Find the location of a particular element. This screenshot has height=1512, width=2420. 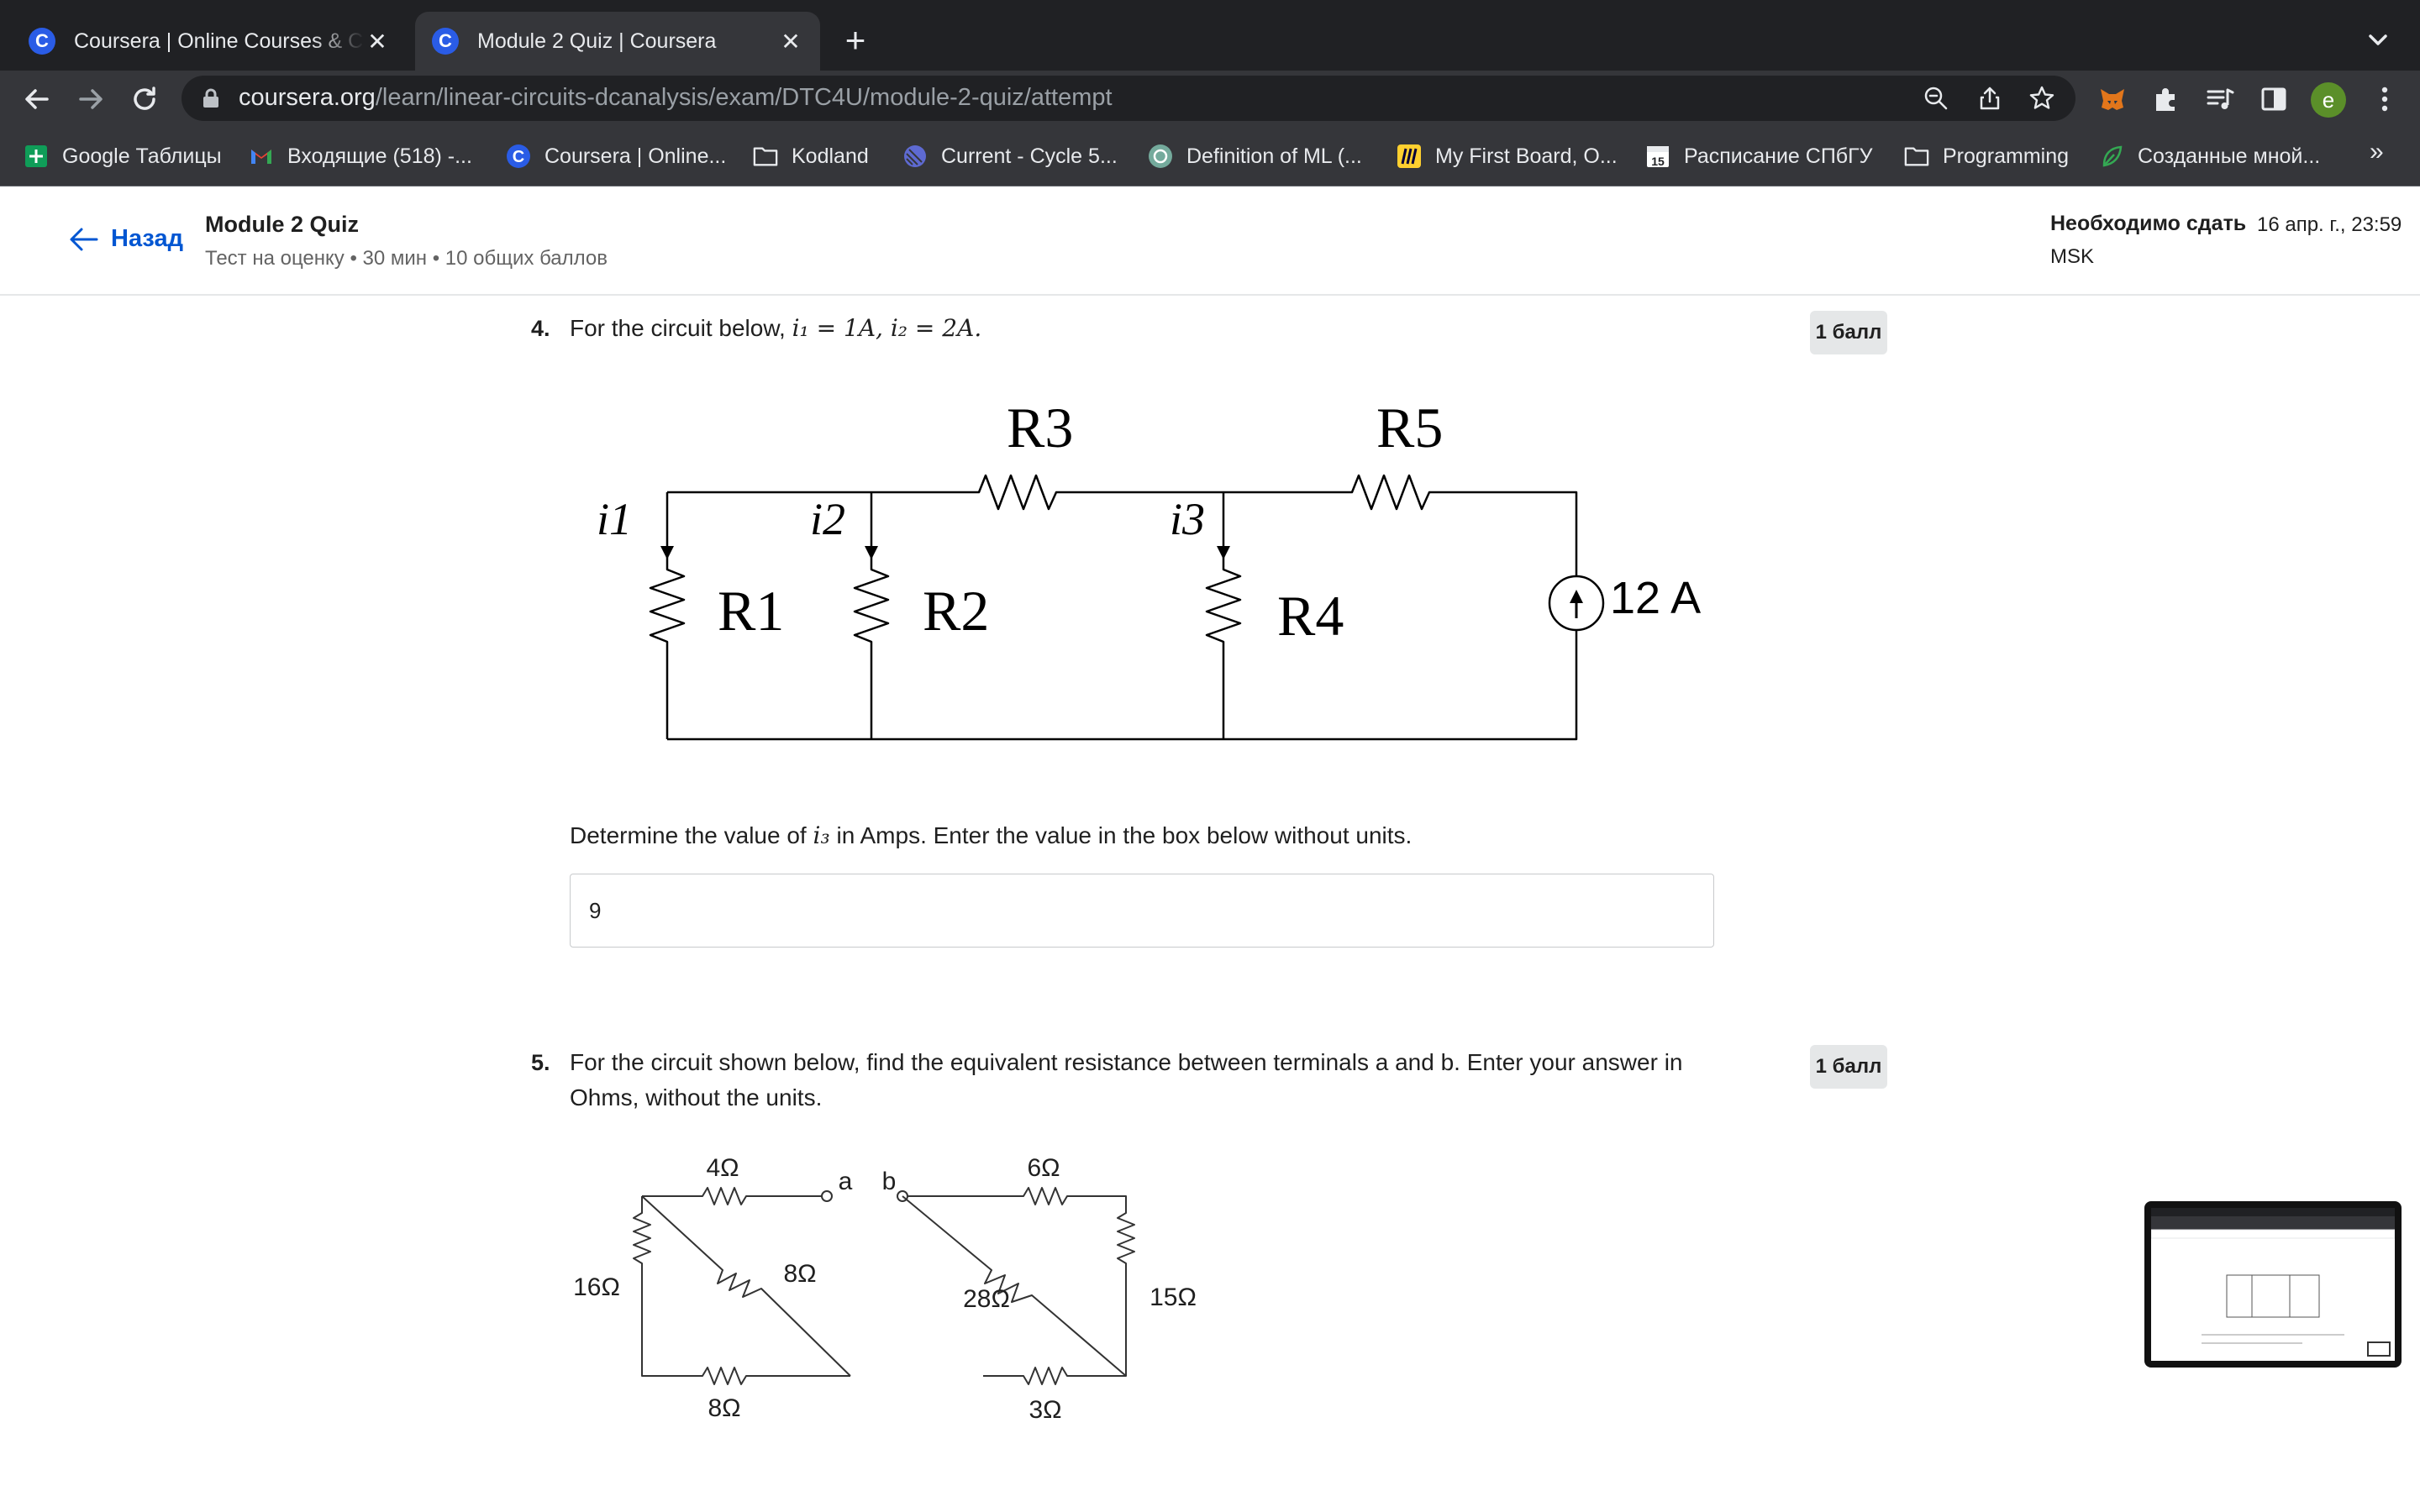

lock-icon is located at coordinates (211, 98).